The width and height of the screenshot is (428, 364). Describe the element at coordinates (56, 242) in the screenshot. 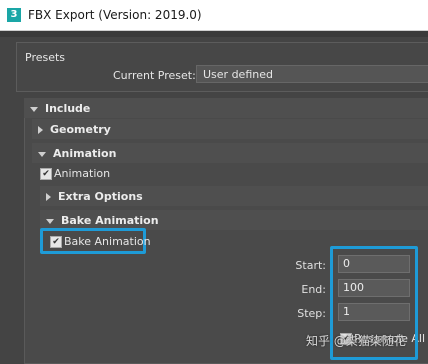

I see `bake-animation-checkbox: ✔` at that location.